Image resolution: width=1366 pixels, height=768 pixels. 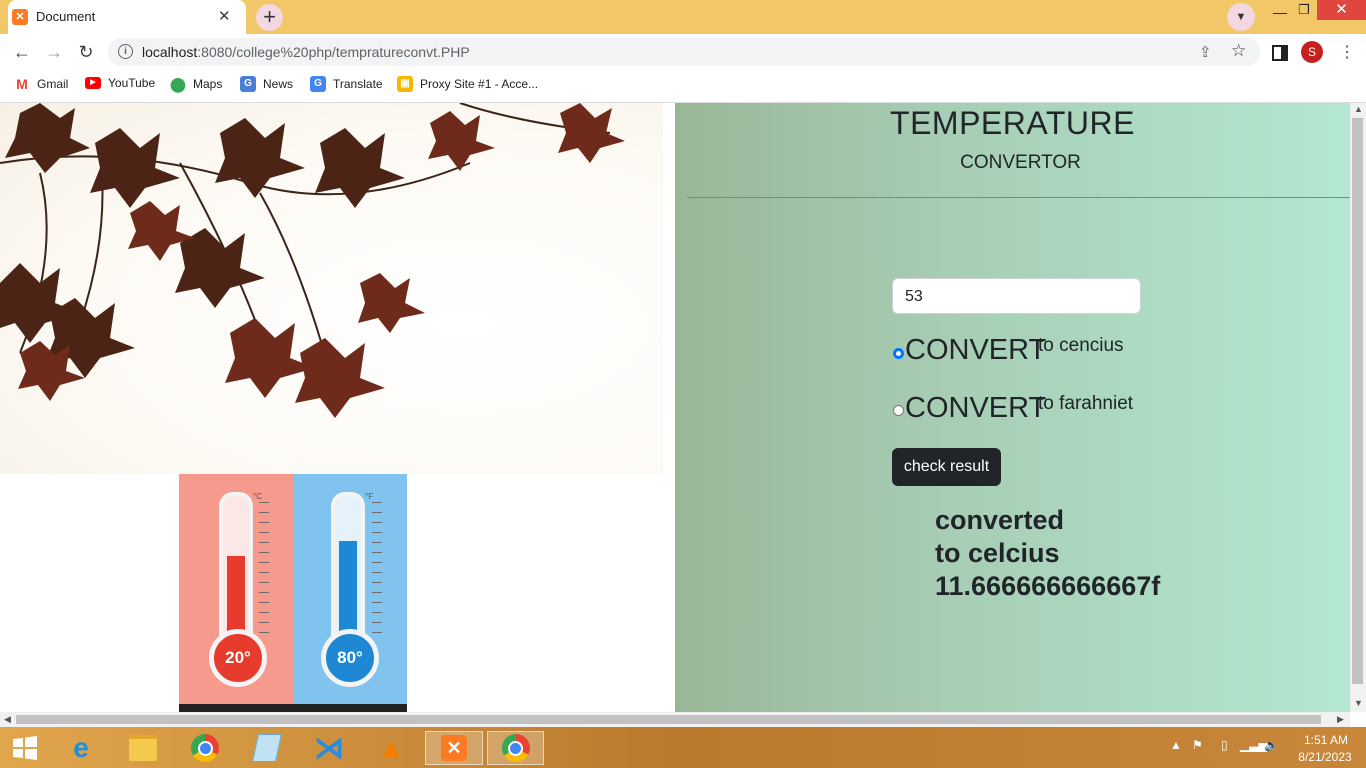 I want to click on chrome-icon, so click(x=205, y=748).